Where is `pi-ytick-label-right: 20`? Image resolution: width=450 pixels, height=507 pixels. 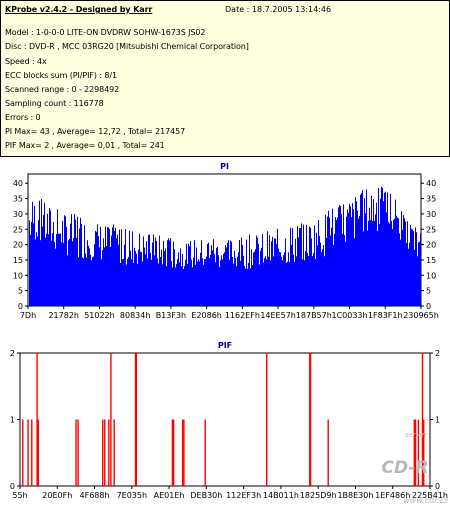
pi-ytick-label-right: 20 is located at coordinates (431, 245).